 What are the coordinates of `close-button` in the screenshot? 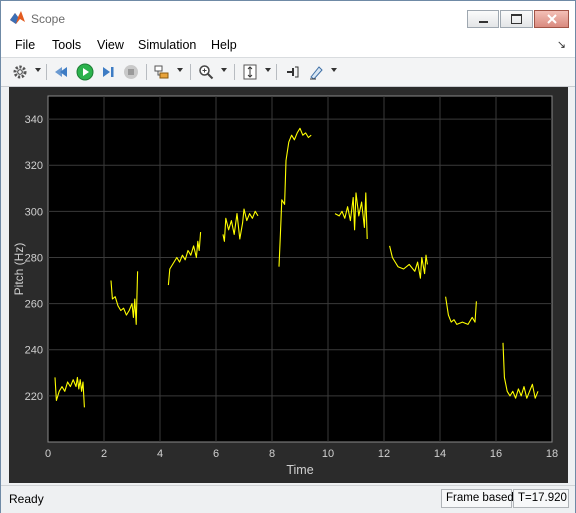 It's located at (551, 19).